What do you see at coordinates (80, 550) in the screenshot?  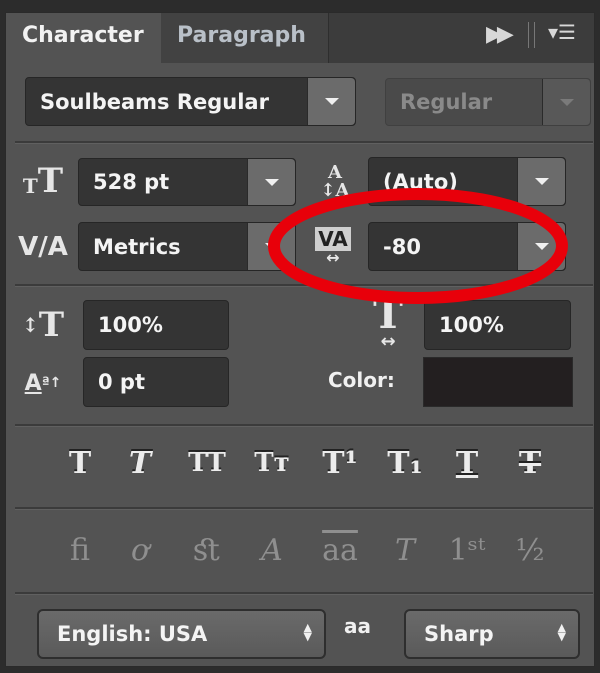 I see `standard-ligatures-button: ﬁ` at bounding box center [80, 550].